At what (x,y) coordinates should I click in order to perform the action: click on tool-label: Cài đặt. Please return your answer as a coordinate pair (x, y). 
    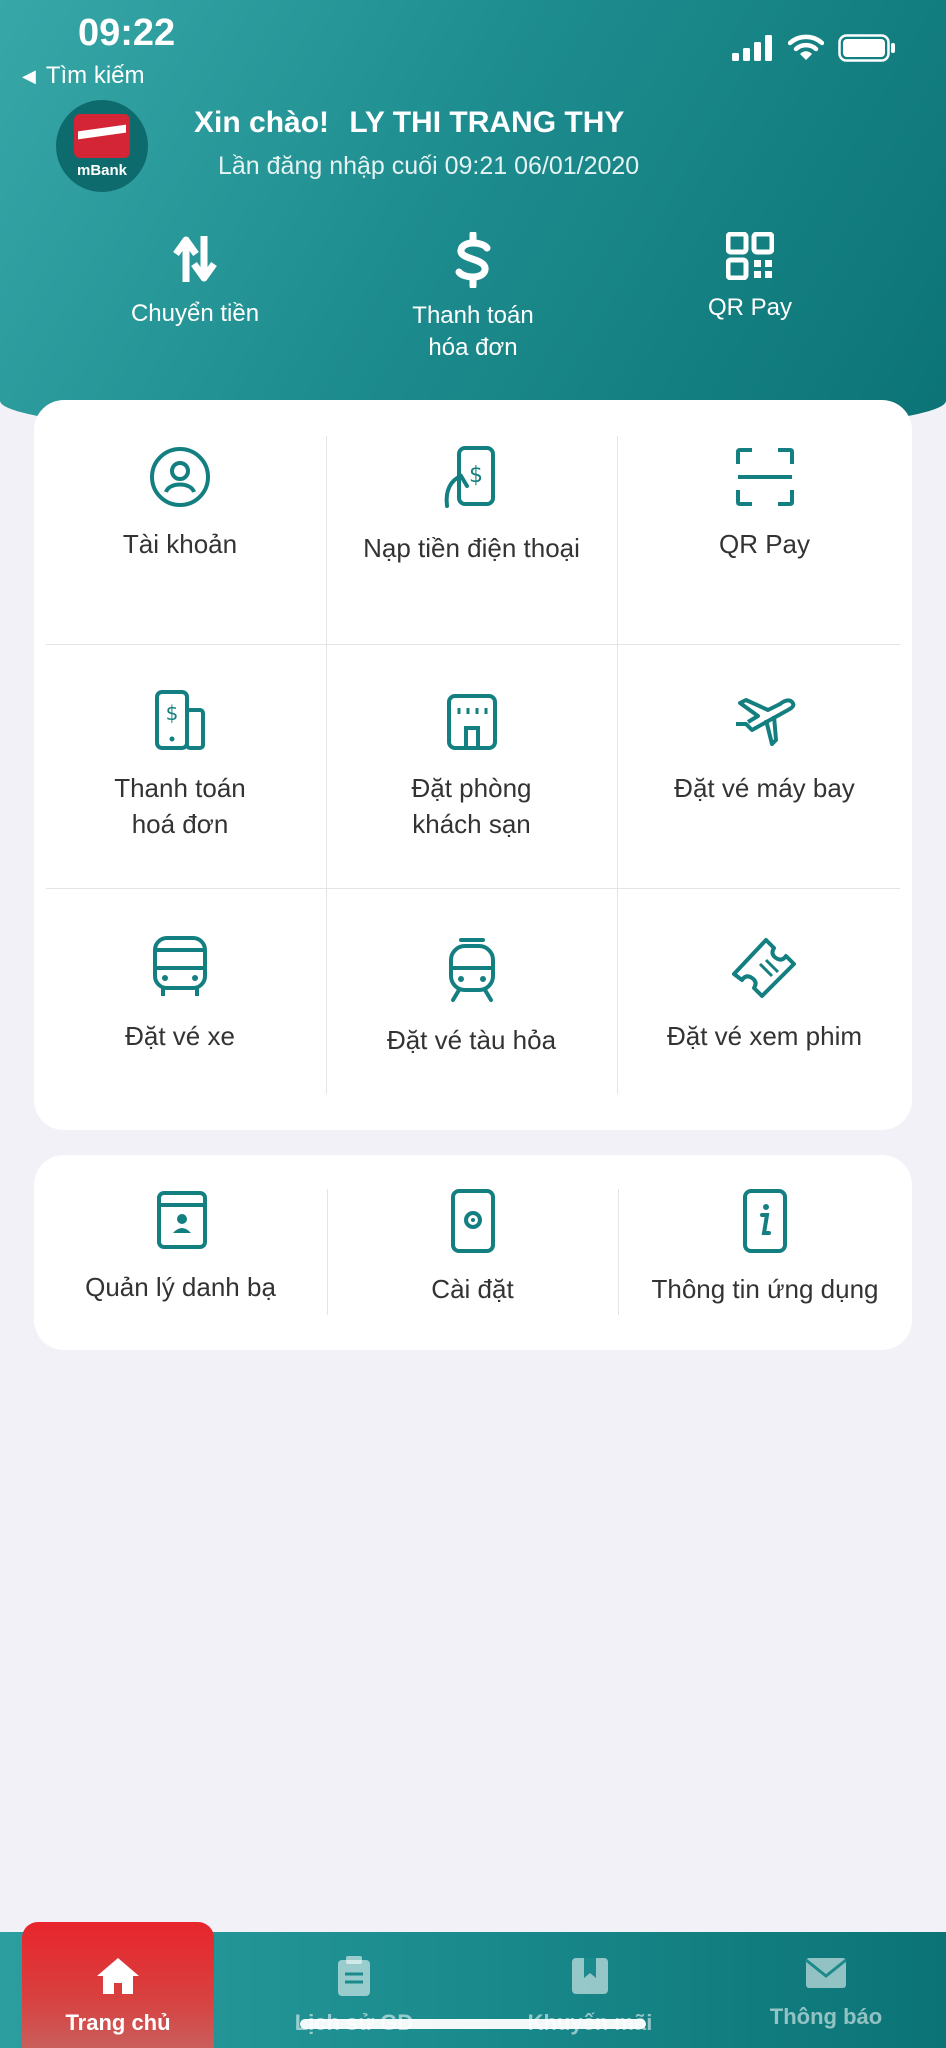
    Looking at the image, I should click on (472, 1289).